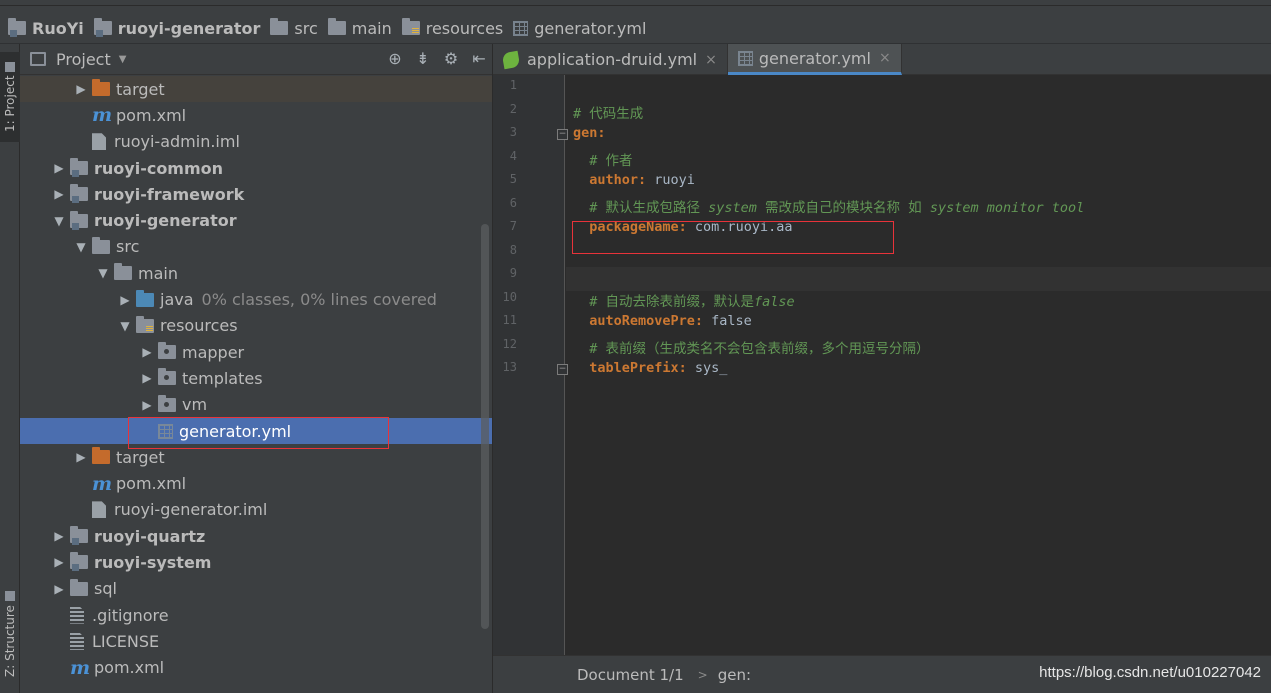 The image size is (1271, 693). What do you see at coordinates (10, 596) in the screenshot?
I see `structure-tool-icon` at bounding box center [10, 596].